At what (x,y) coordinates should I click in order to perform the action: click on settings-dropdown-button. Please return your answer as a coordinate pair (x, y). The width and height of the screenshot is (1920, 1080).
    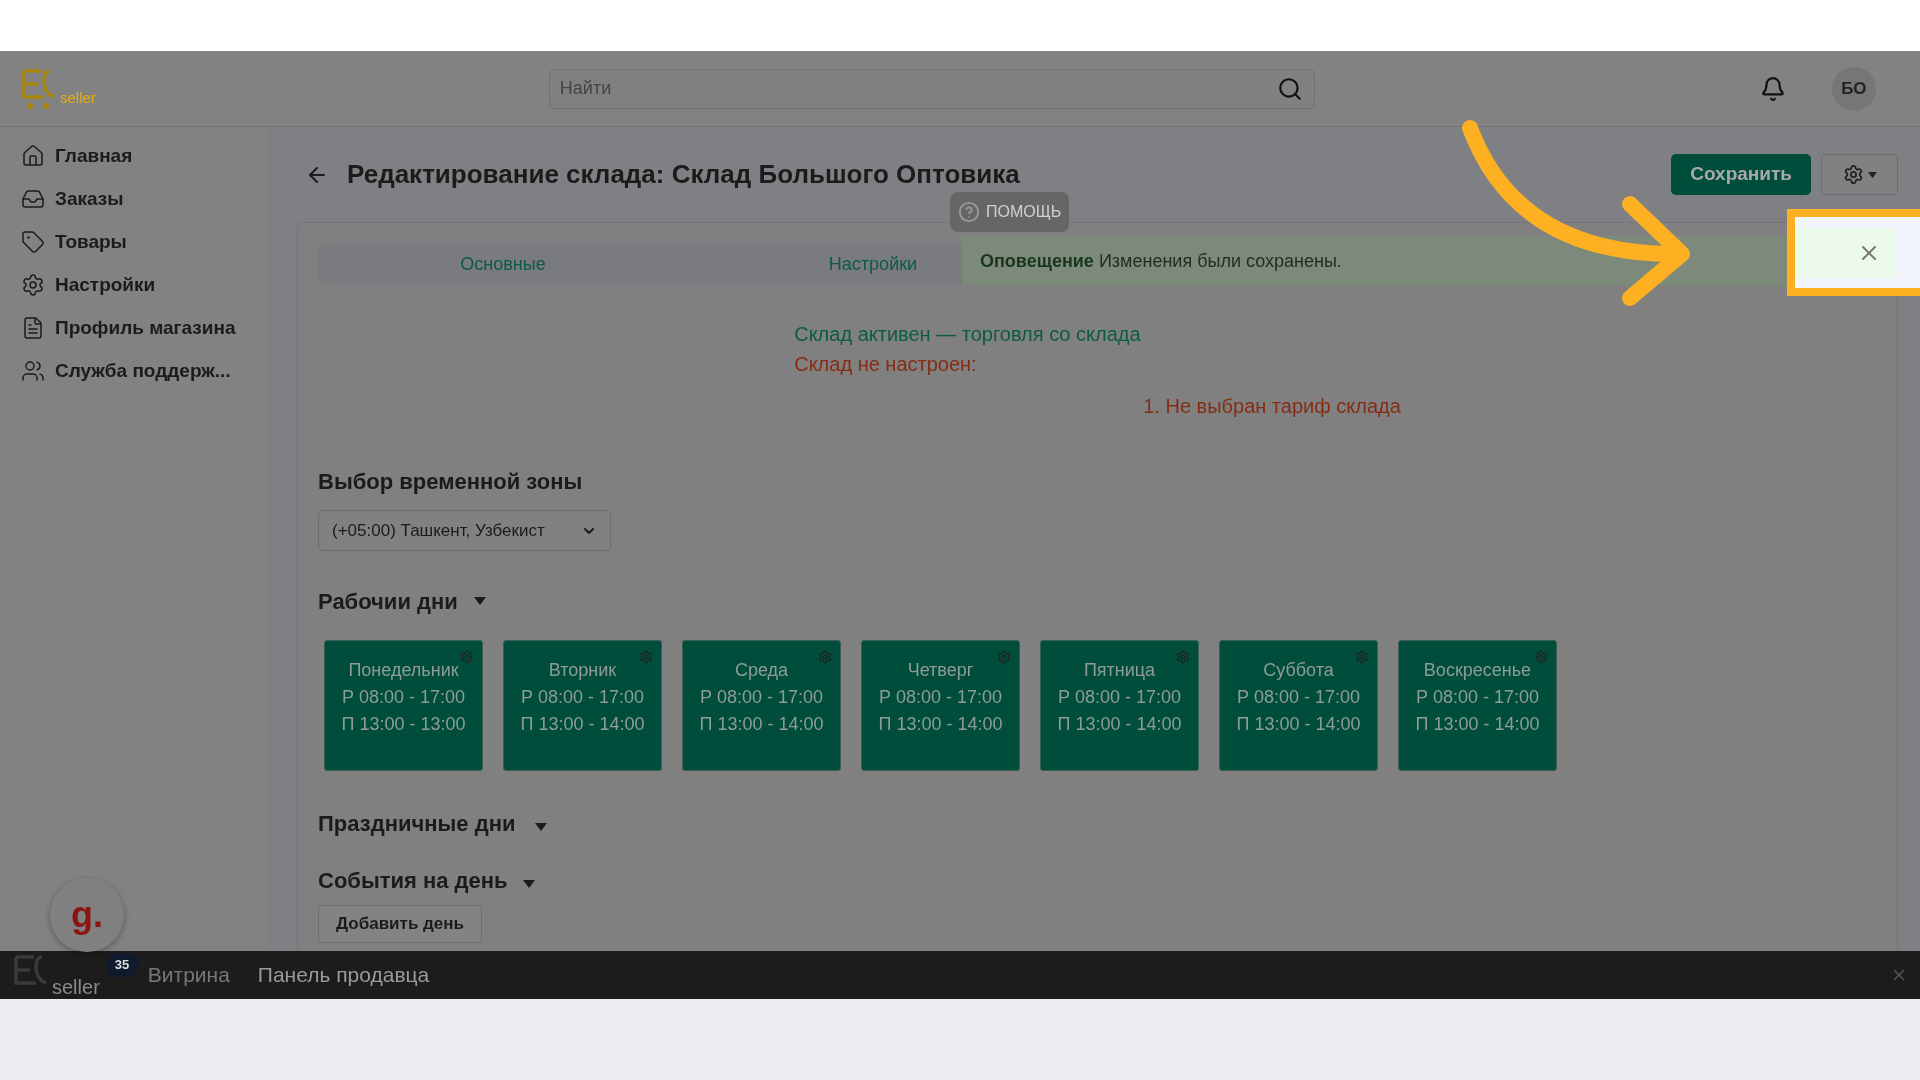
    Looking at the image, I should click on (1859, 174).